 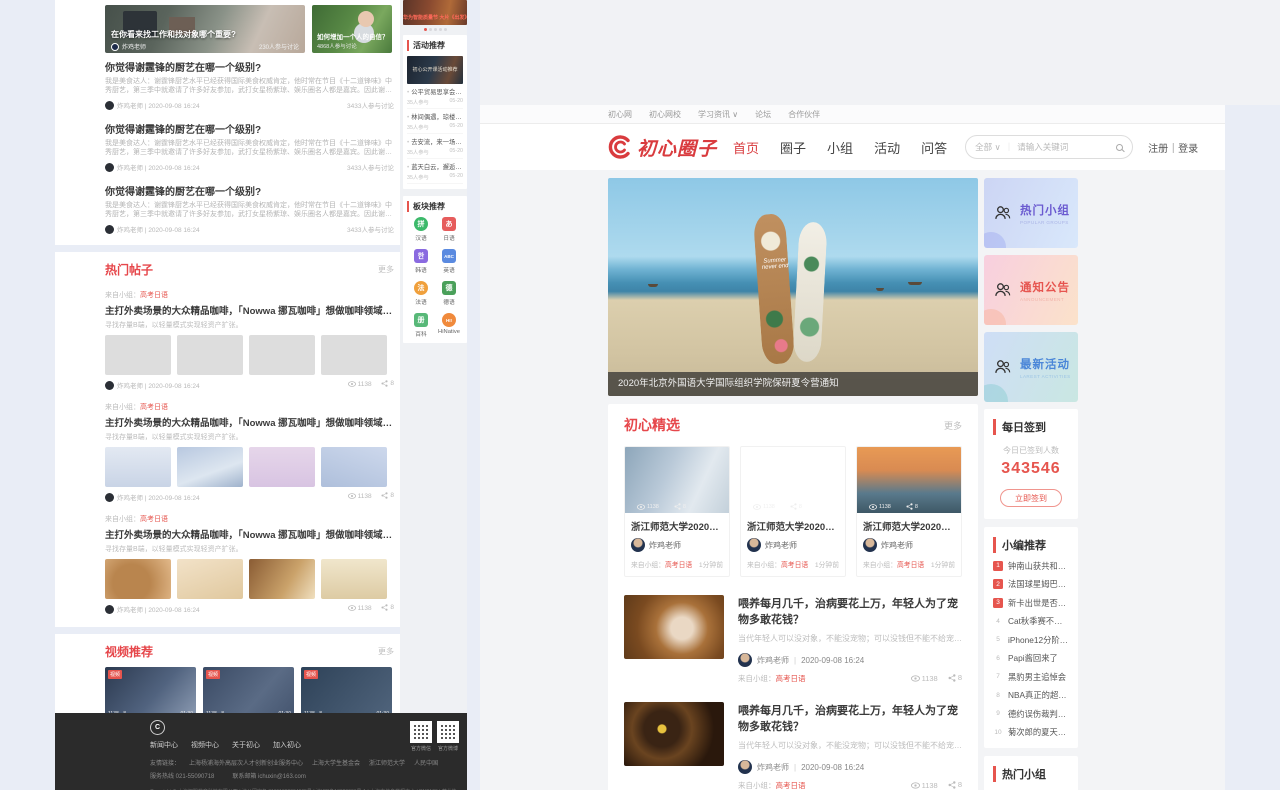 I want to click on board-icon: 德, so click(x=449, y=288).